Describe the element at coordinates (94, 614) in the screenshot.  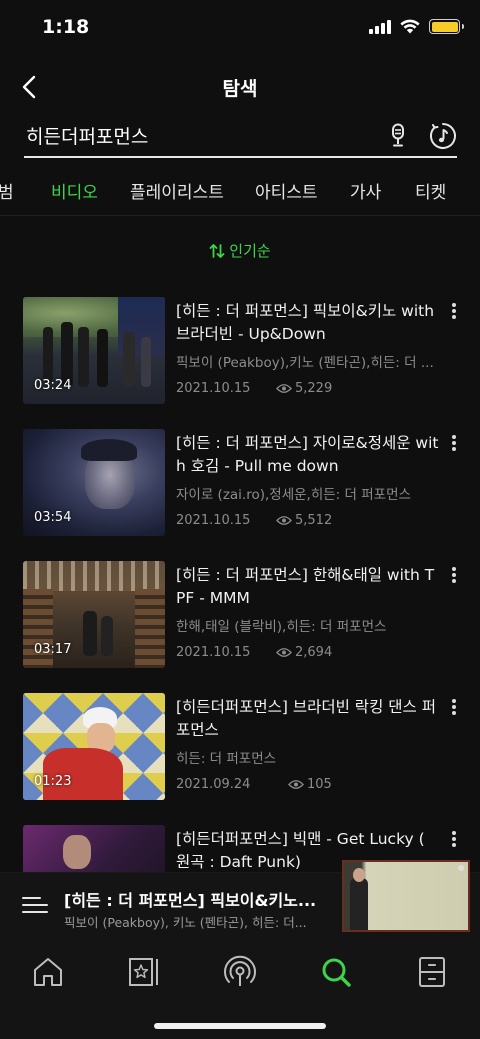
I see `video-thumbnail: 03:17` at that location.